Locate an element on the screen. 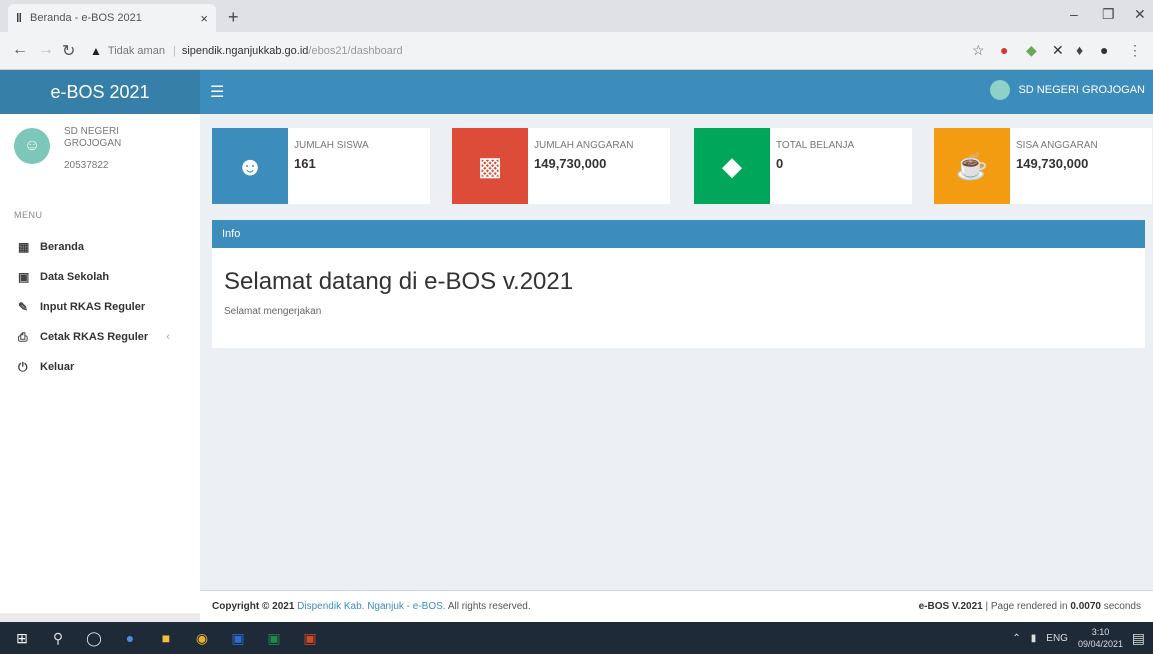 This screenshot has height=654, width=1153. battery-icon: ▮ is located at coordinates (1034, 638).